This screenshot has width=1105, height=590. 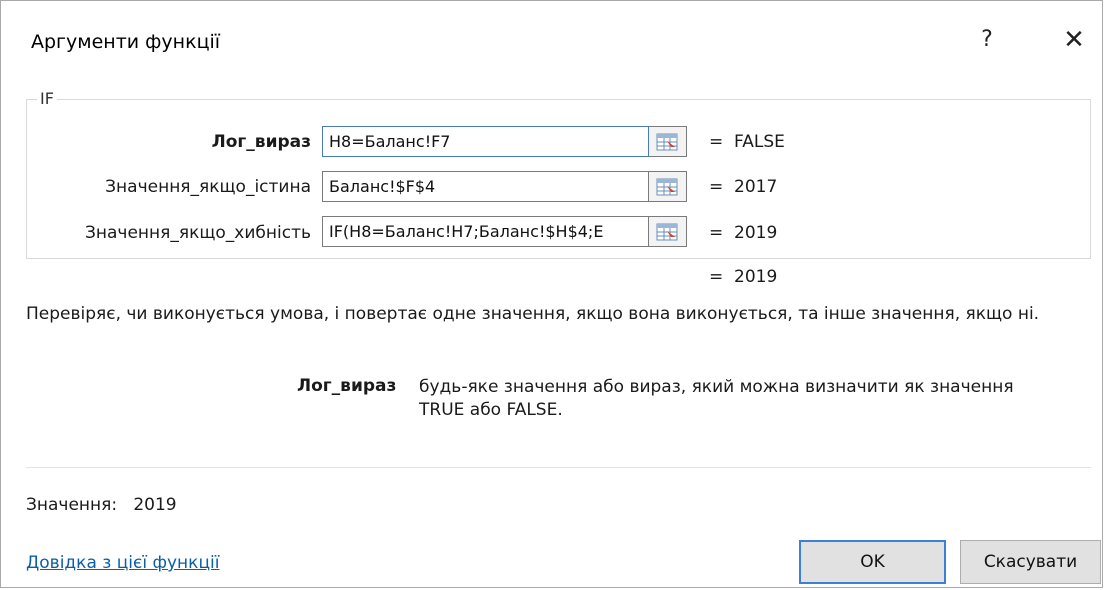 What do you see at coordinates (987, 40) in the screenshot?
I see `help-icon: ?` at bounding box center [987, 40].